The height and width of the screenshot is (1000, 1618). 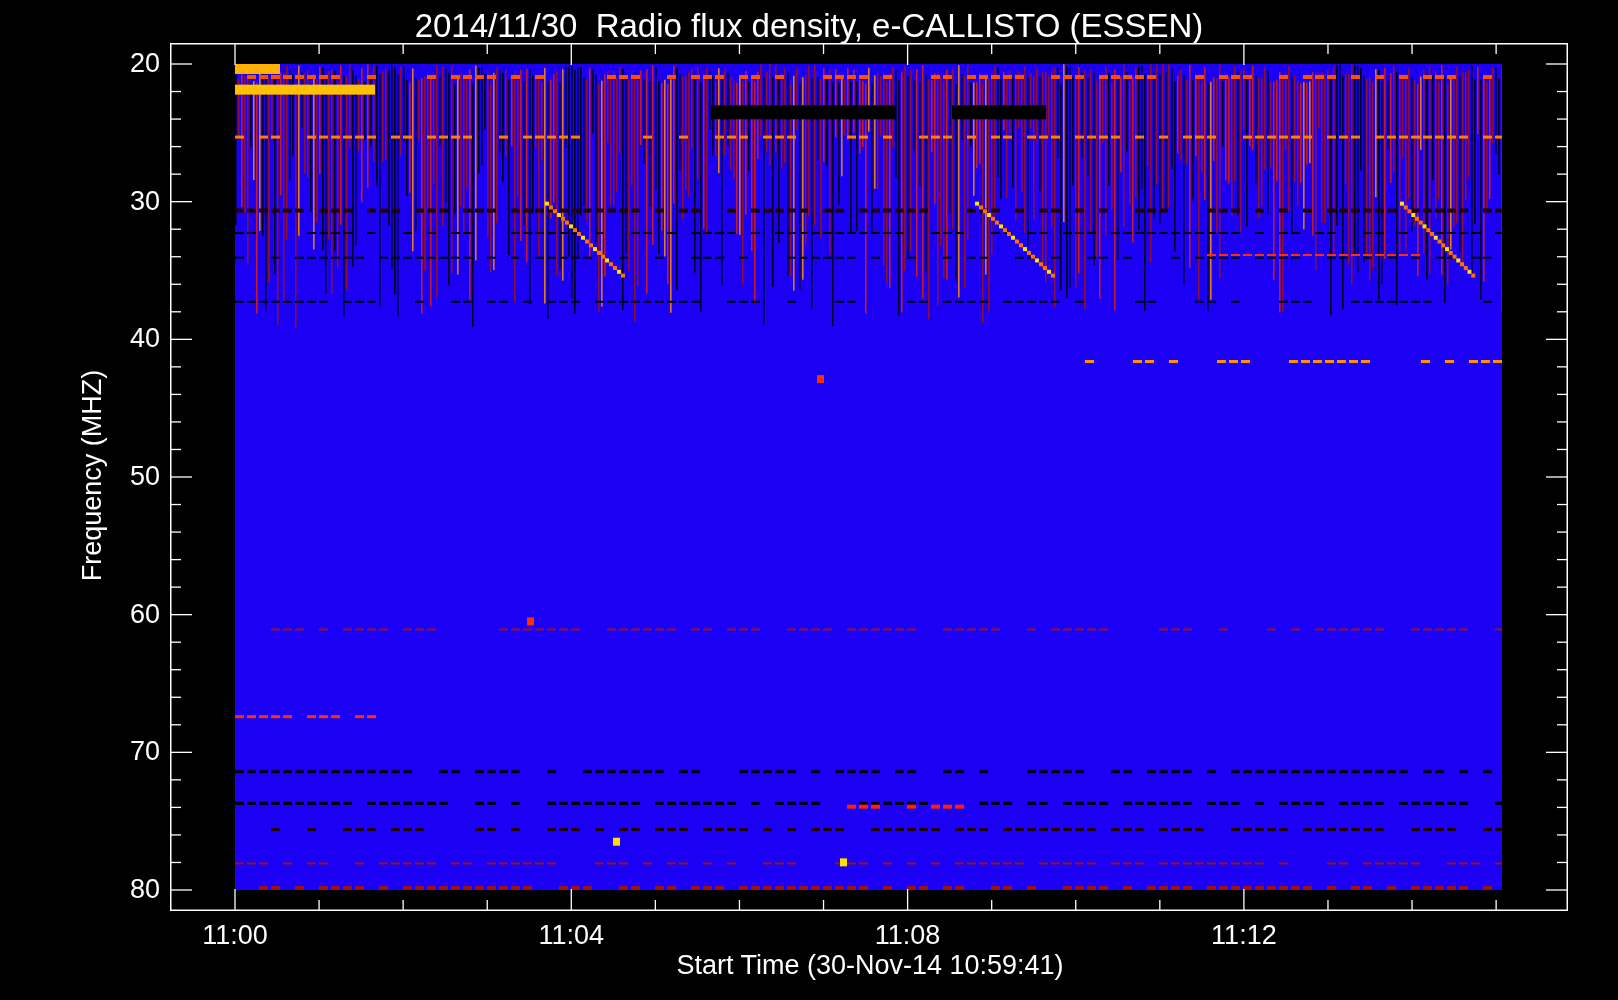 I want to click on x-tick-label: 11:12, so click(x=1244, y=935).